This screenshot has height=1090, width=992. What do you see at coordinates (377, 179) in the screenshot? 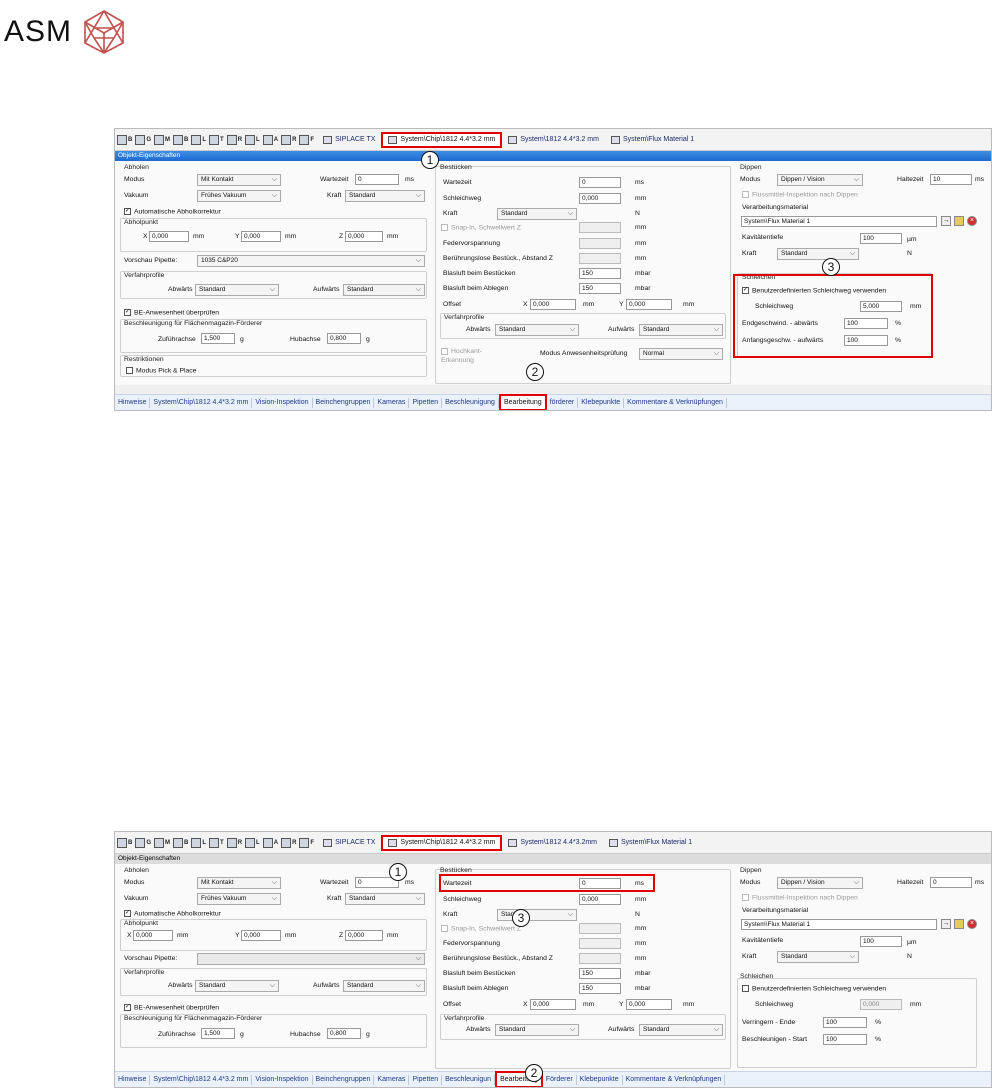
I see `wartezeit-input: 0` at bounding box center [377, 179].